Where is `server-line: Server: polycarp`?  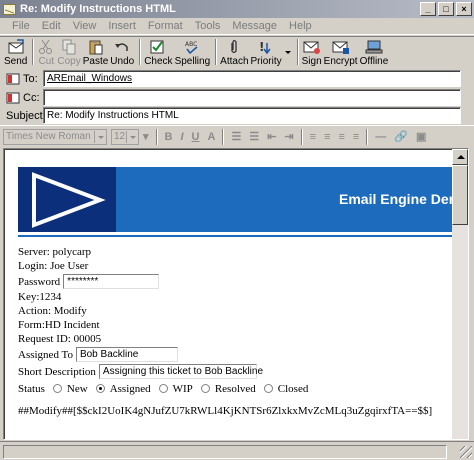
server-line: Server: polycarp is located at coordinates (54, 252).